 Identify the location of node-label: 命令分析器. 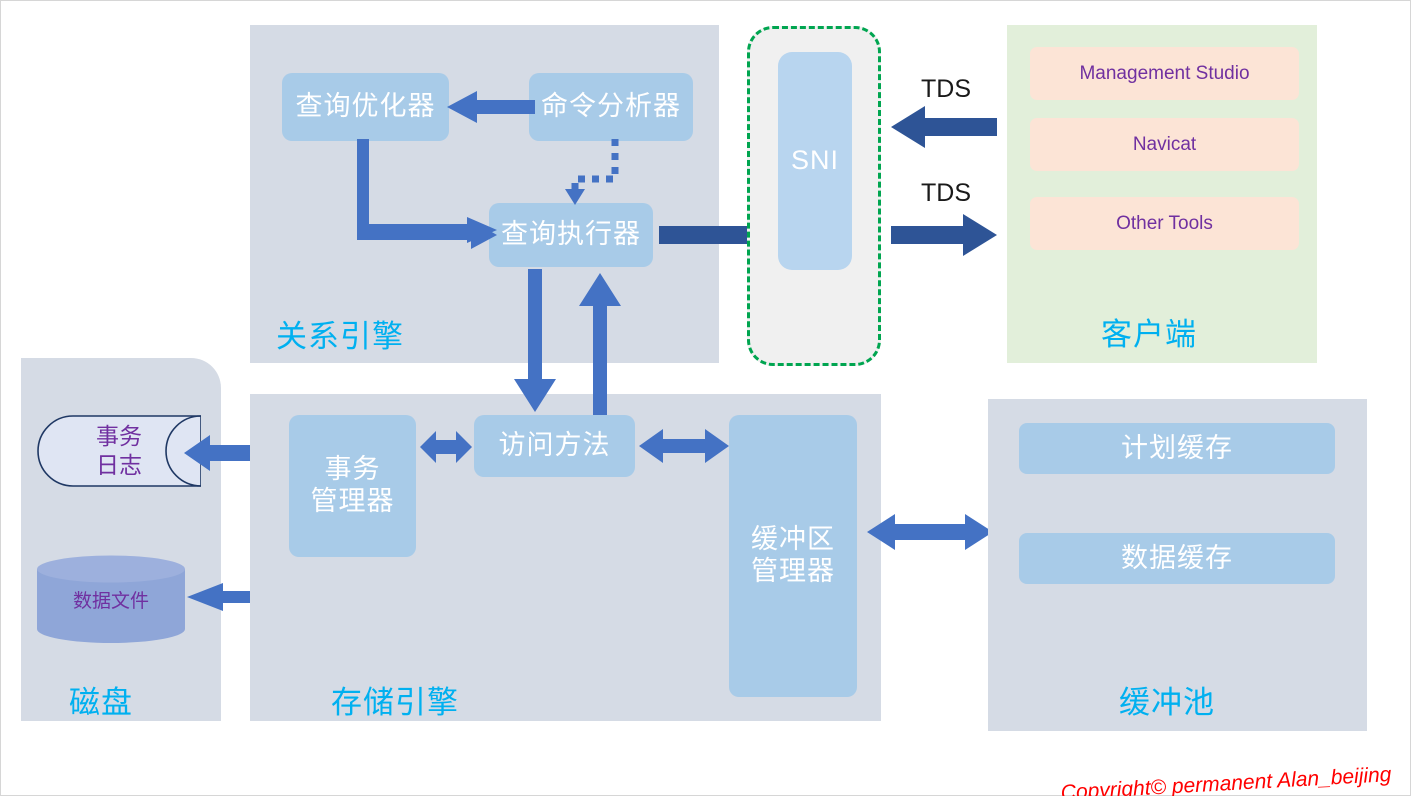
(611, 106).